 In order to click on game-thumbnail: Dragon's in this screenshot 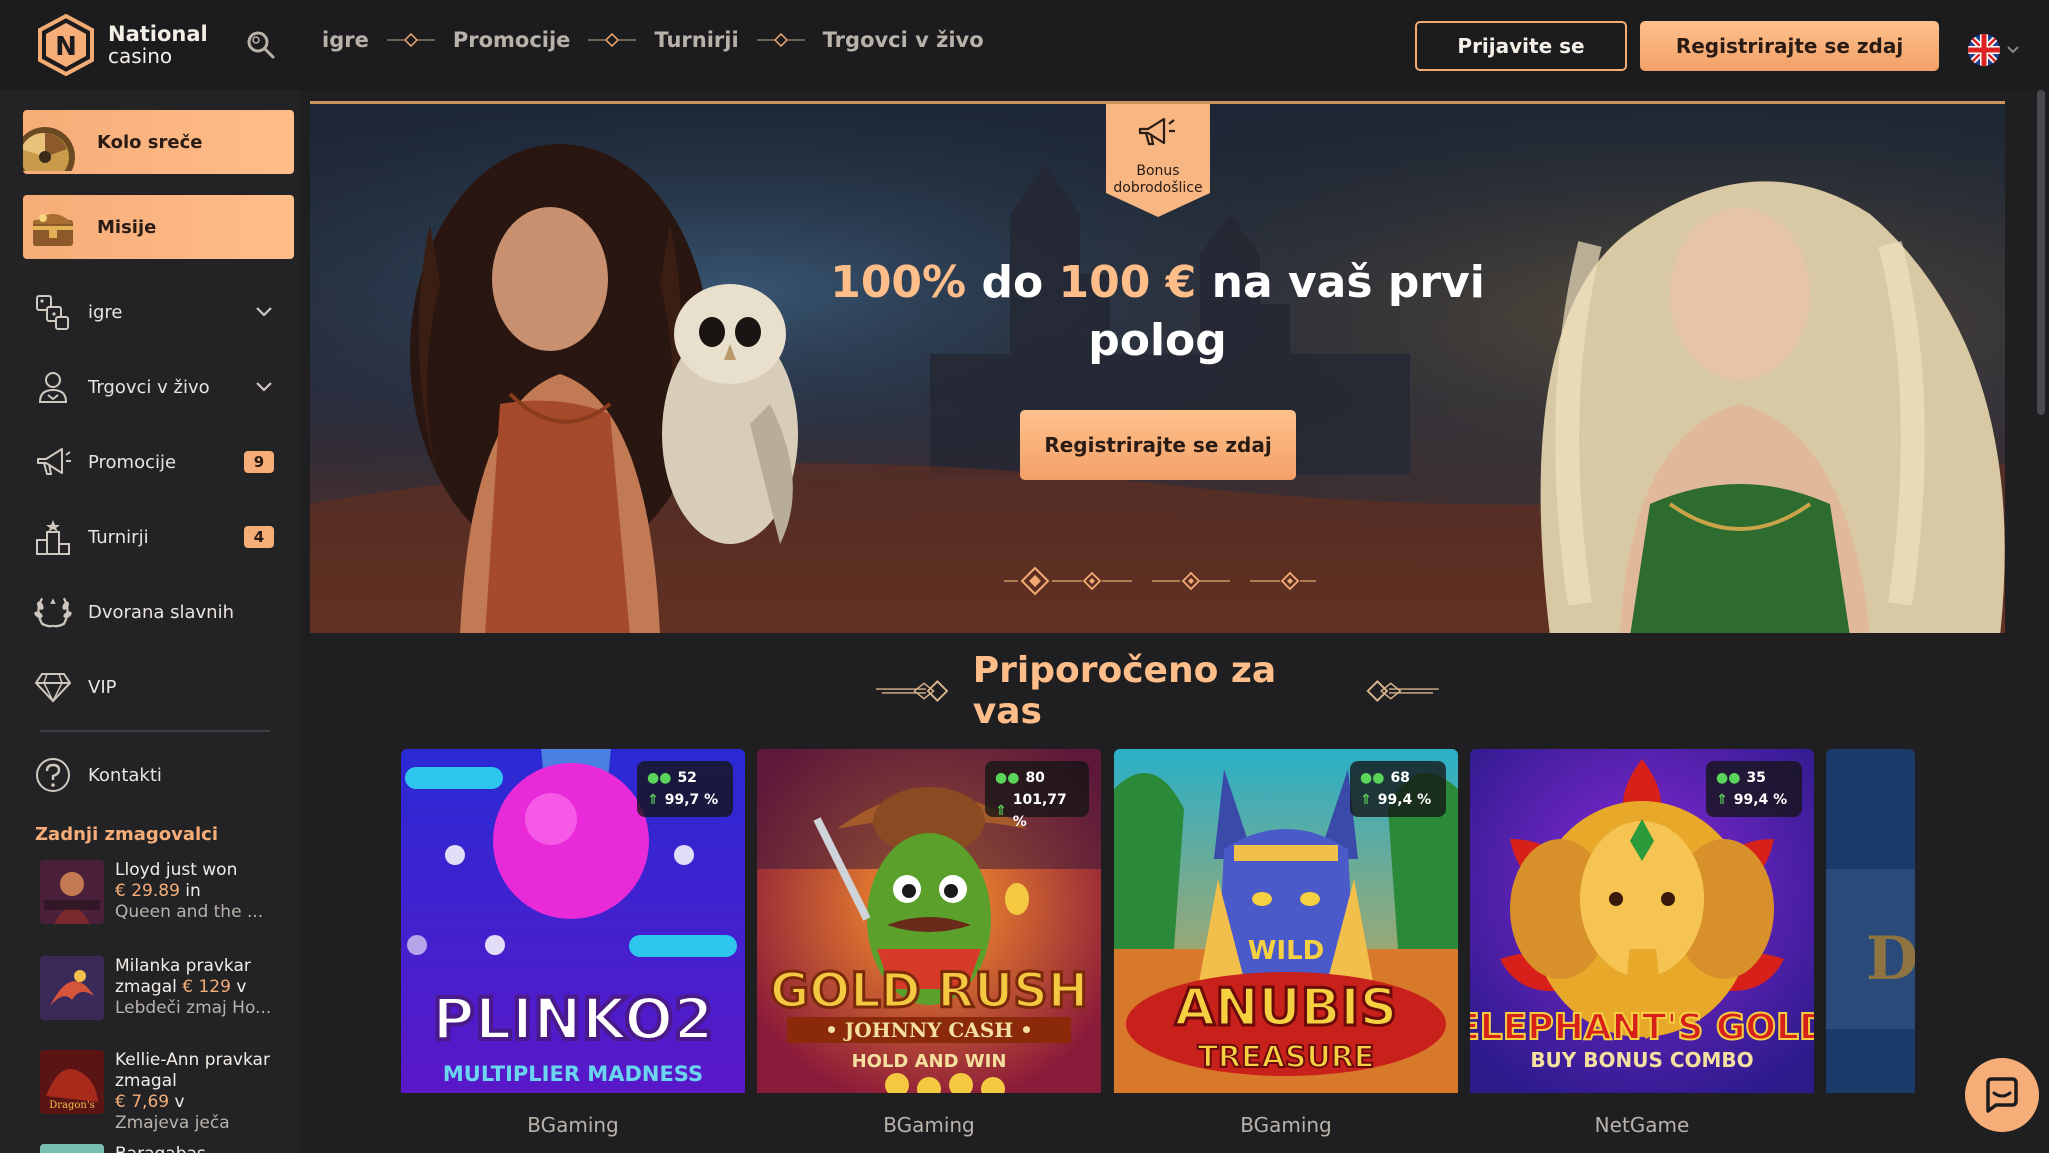, I will do `click(72, 1082)`.